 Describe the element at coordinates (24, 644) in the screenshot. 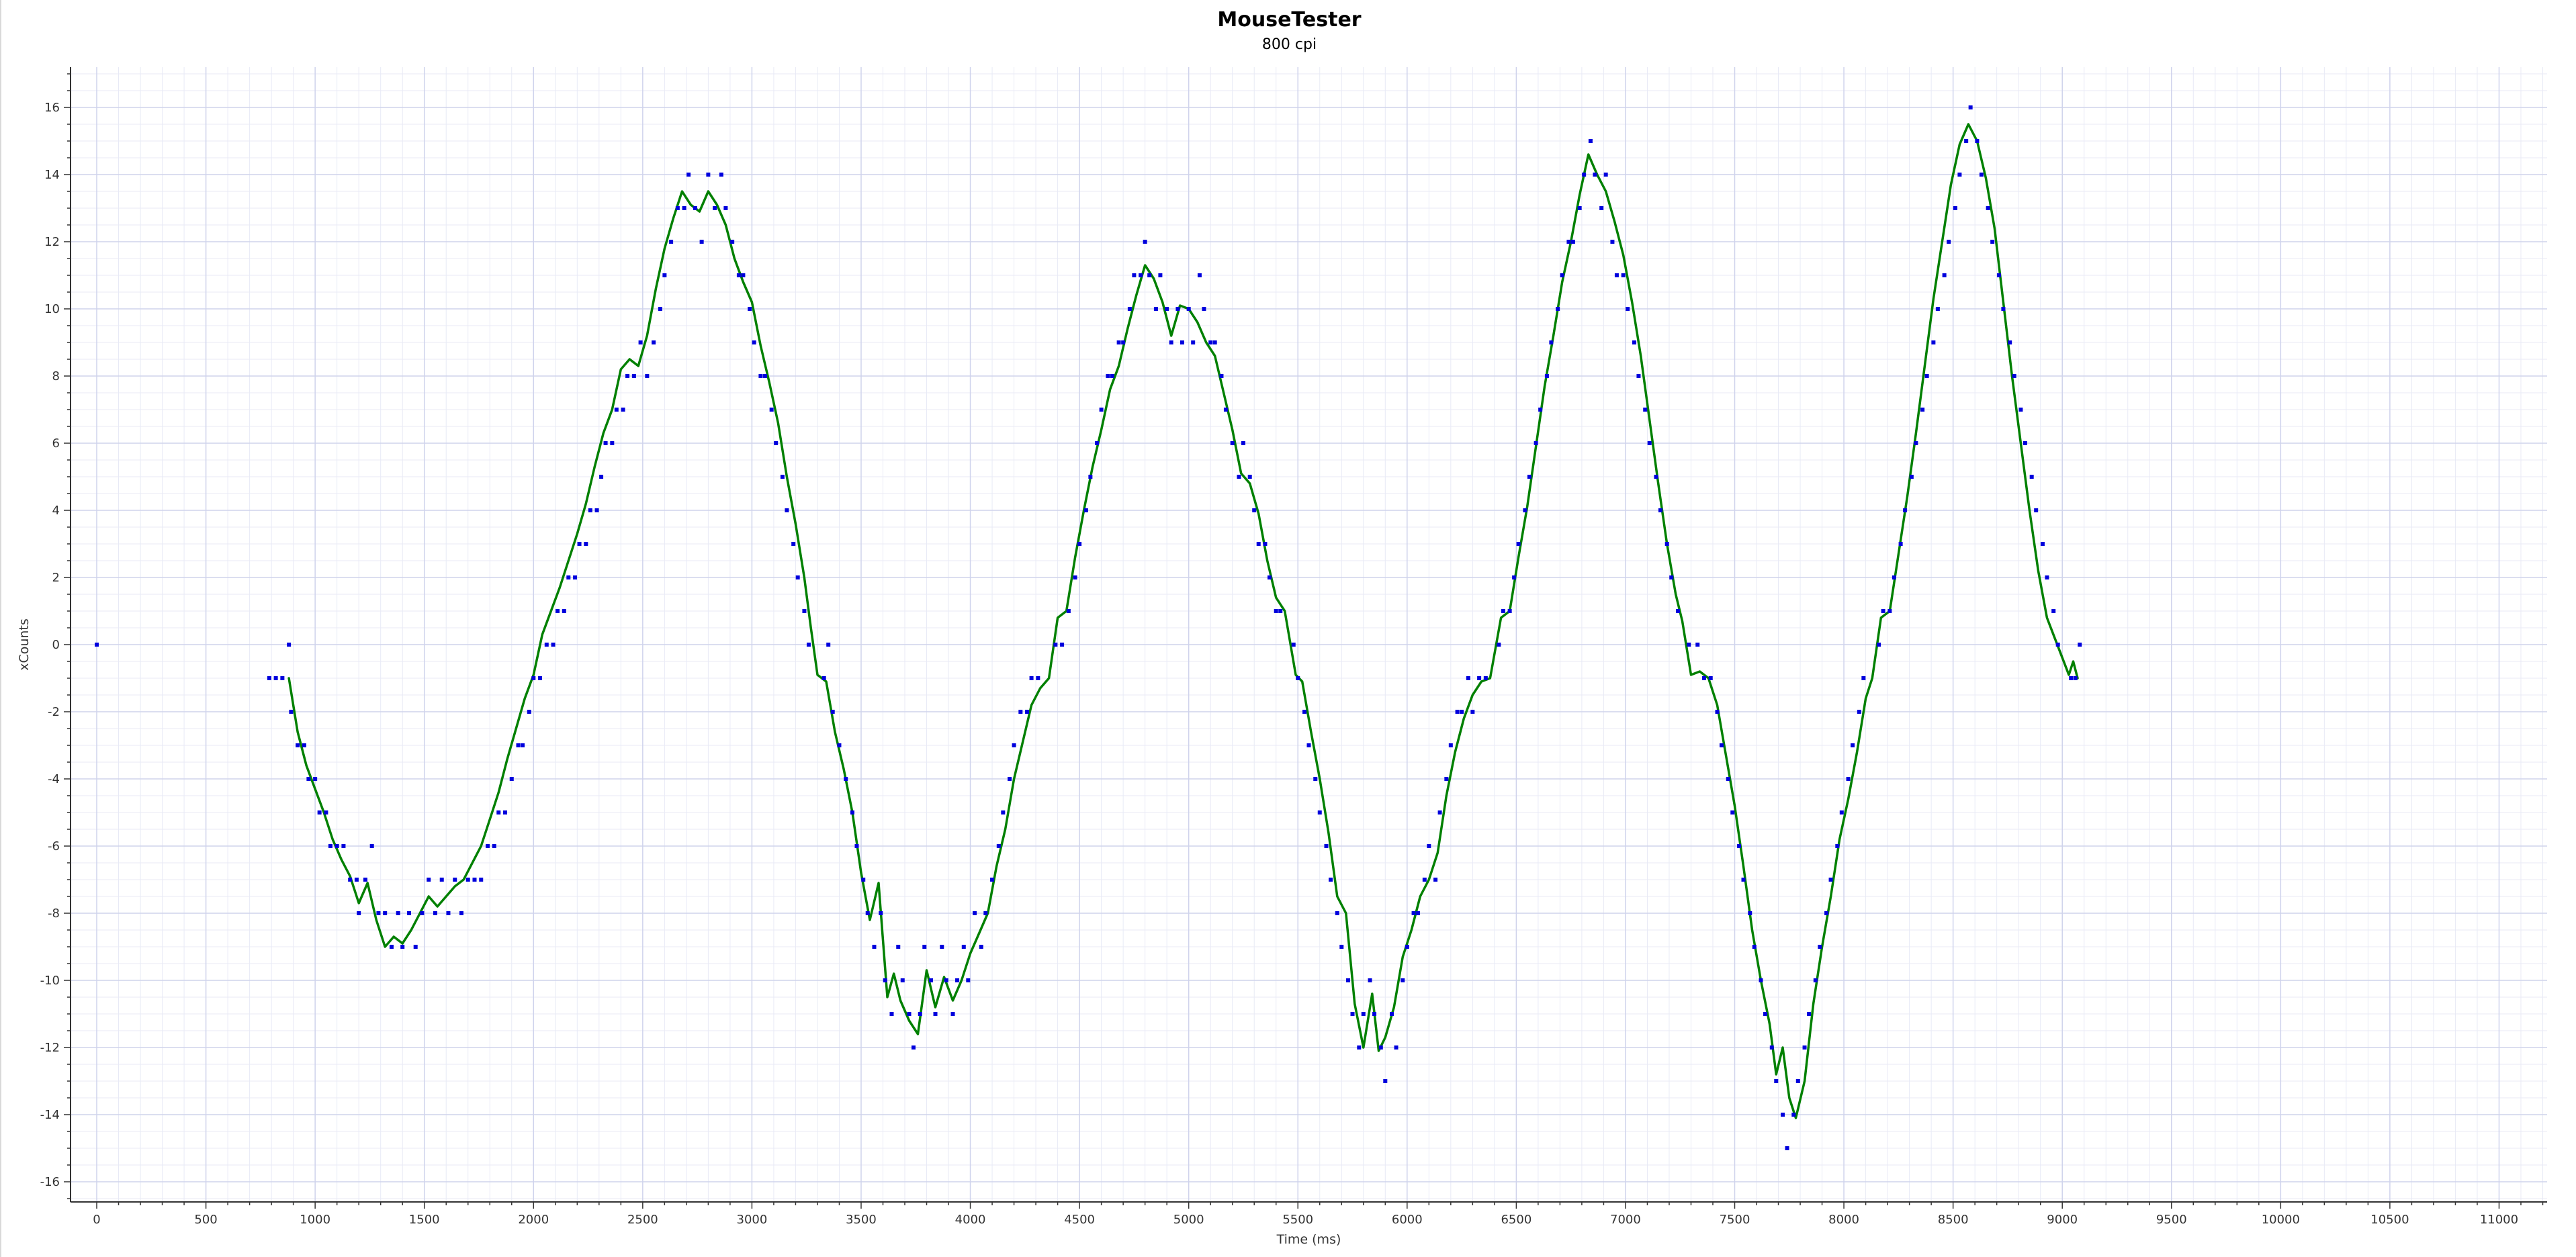

I see `y-axis-label: xCounts` at that location.